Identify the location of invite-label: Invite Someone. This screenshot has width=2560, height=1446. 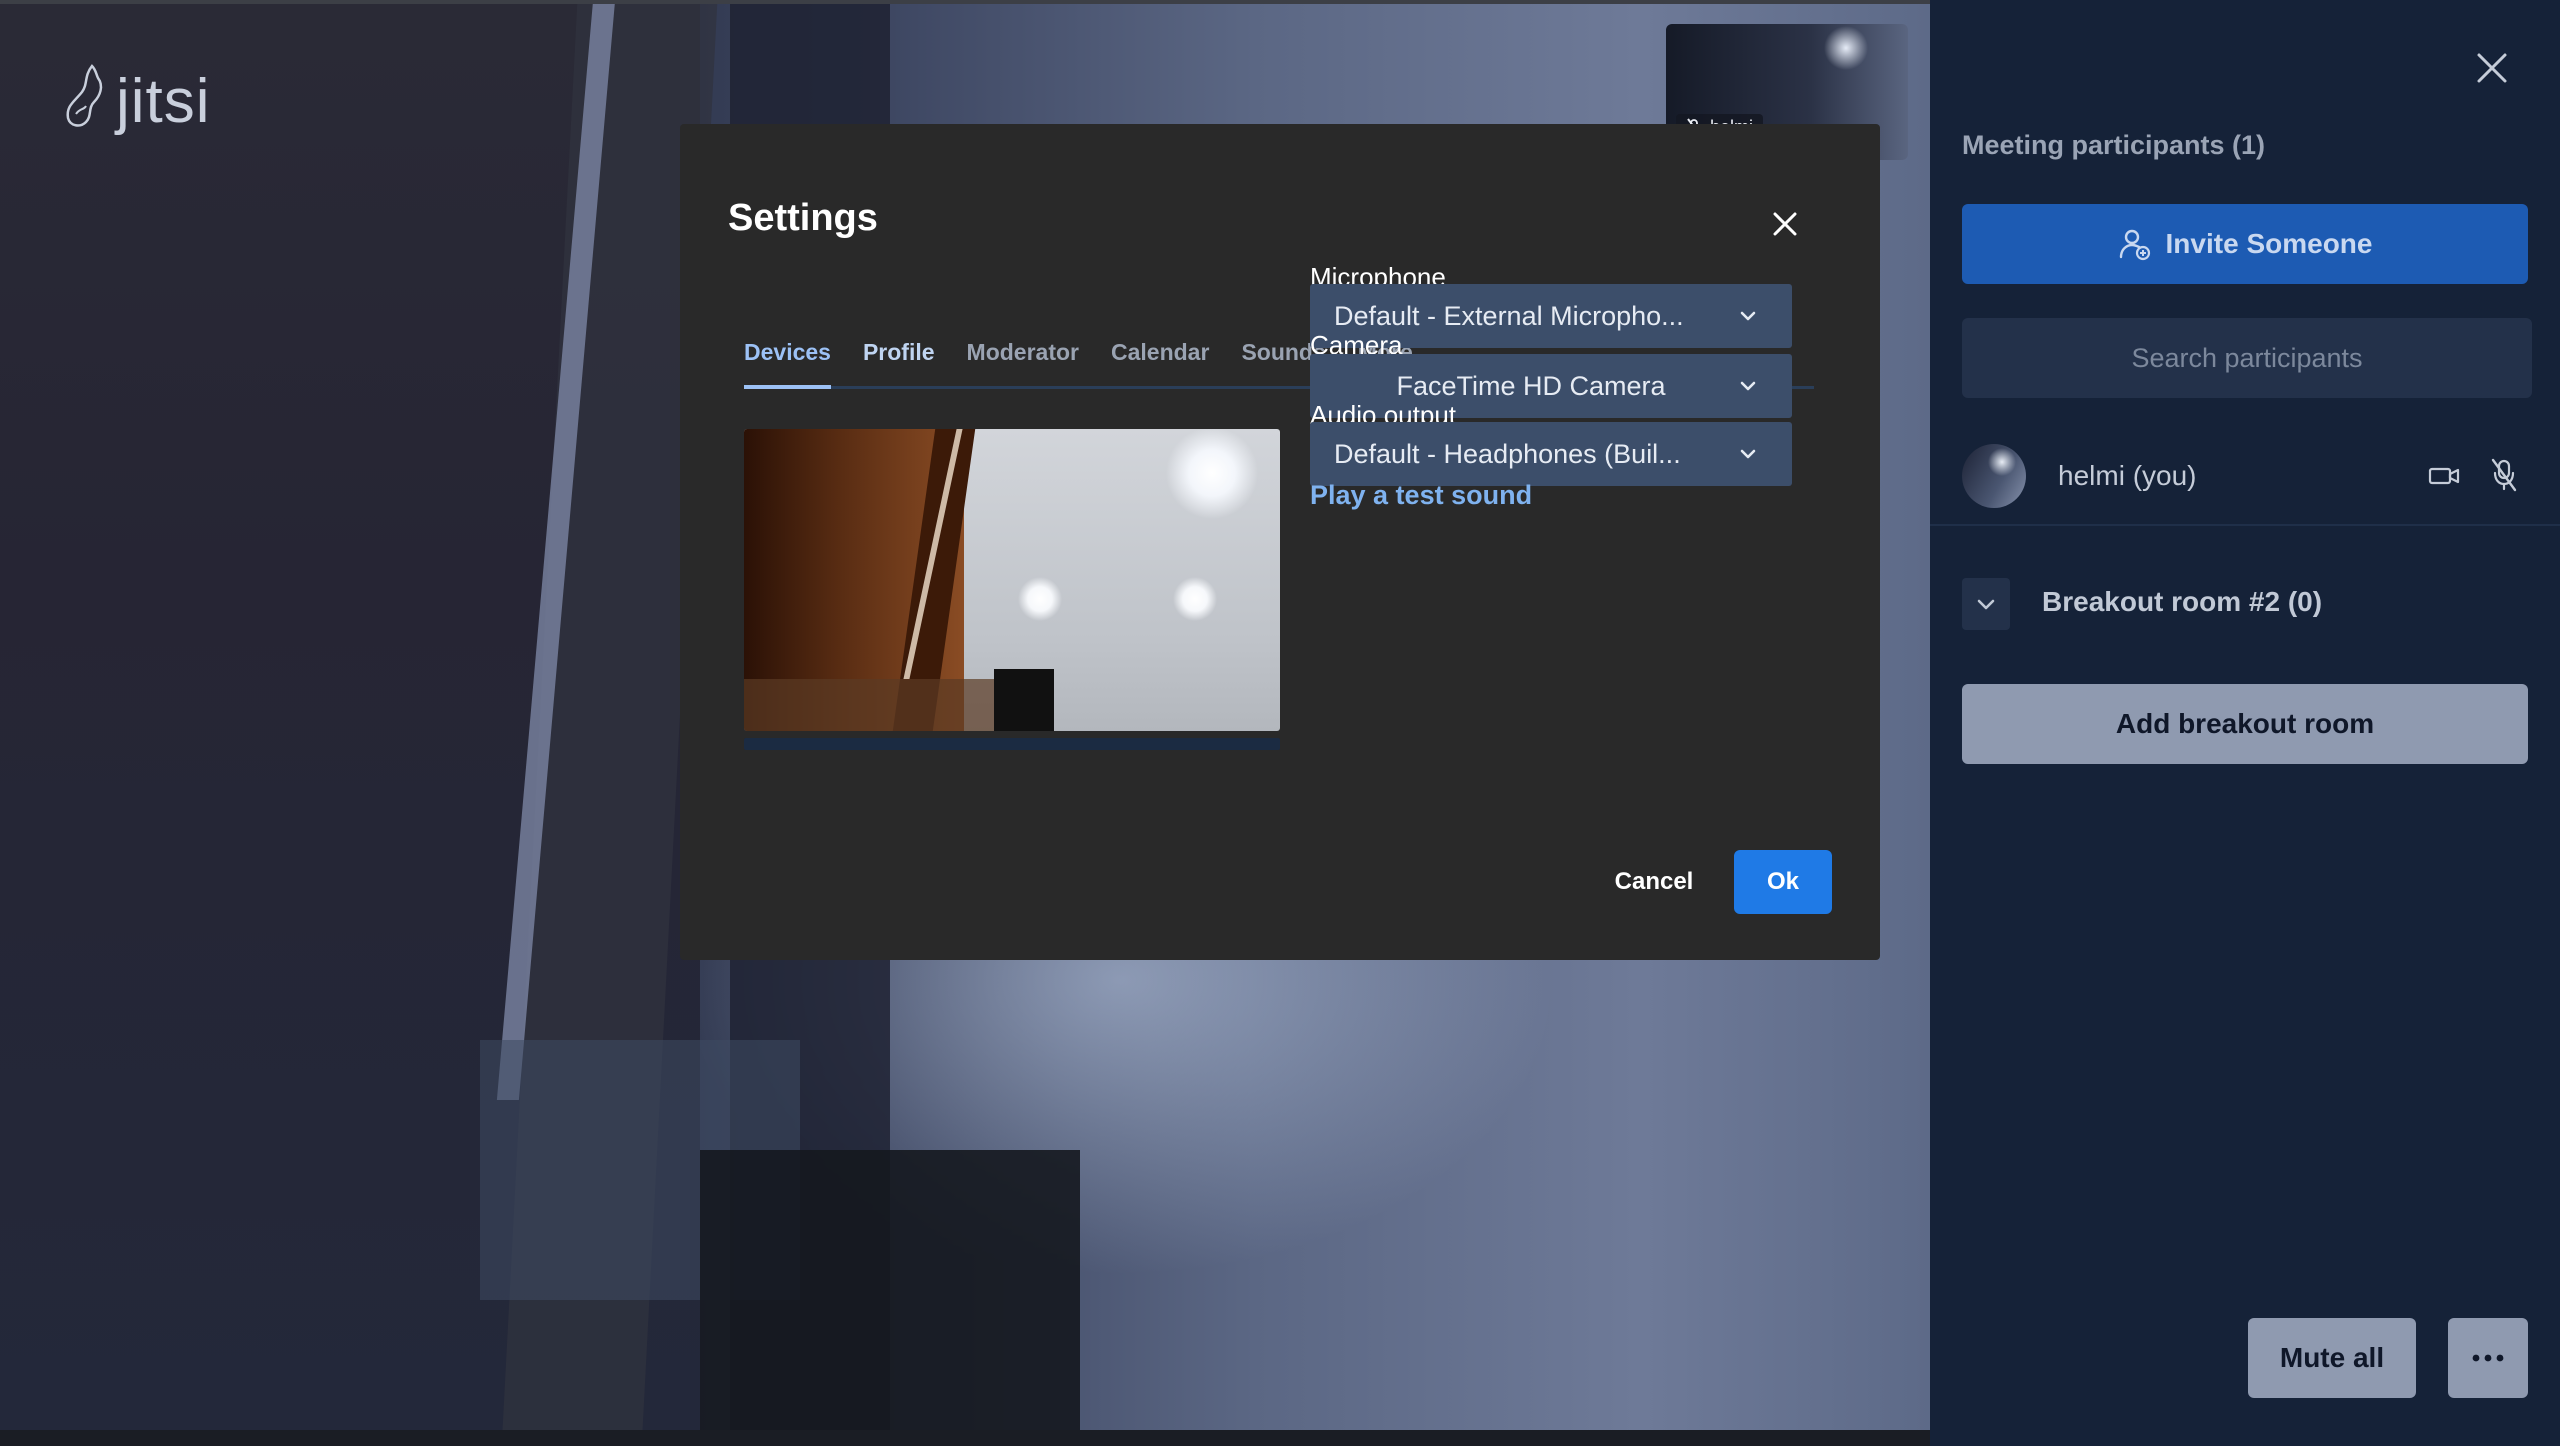
(2269, 243).